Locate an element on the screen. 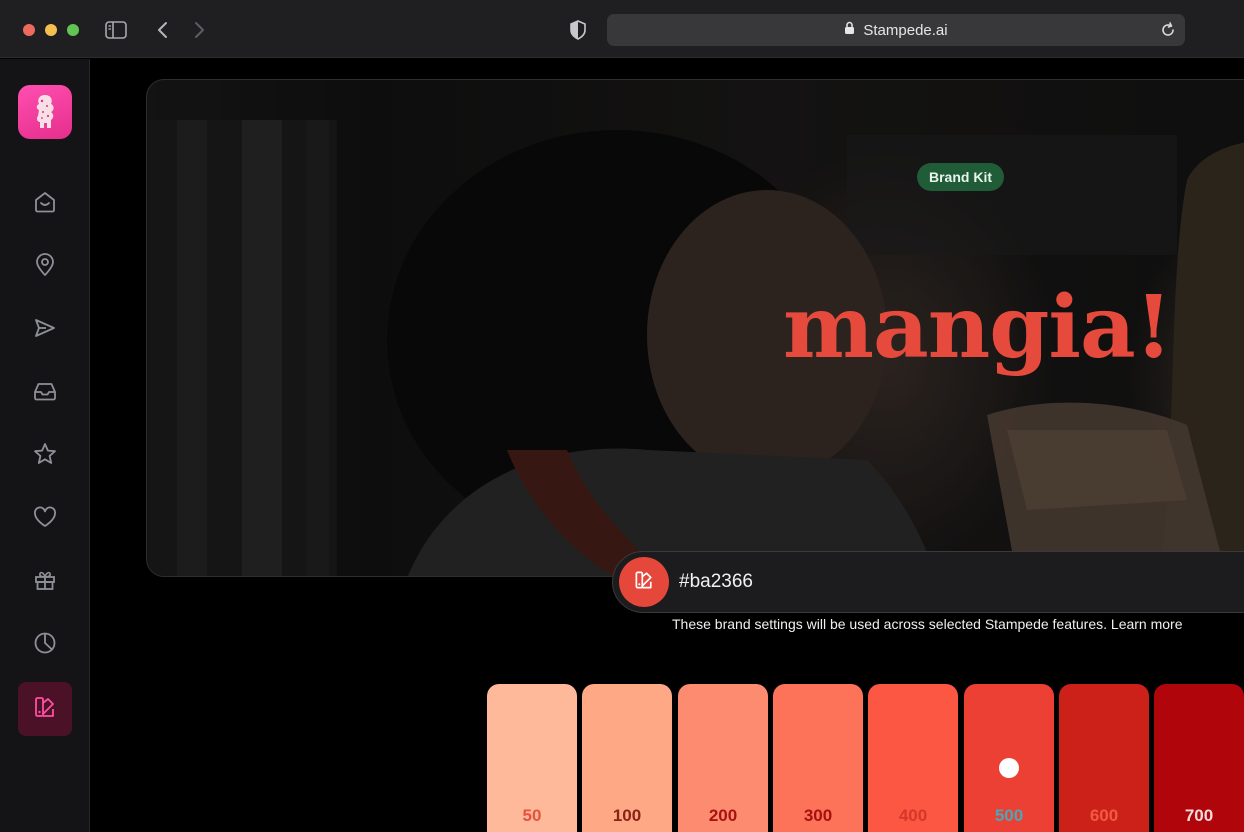 The width and height of the screenshot is (1244, 832). stampede-logo is located at coordinates (45, 112).